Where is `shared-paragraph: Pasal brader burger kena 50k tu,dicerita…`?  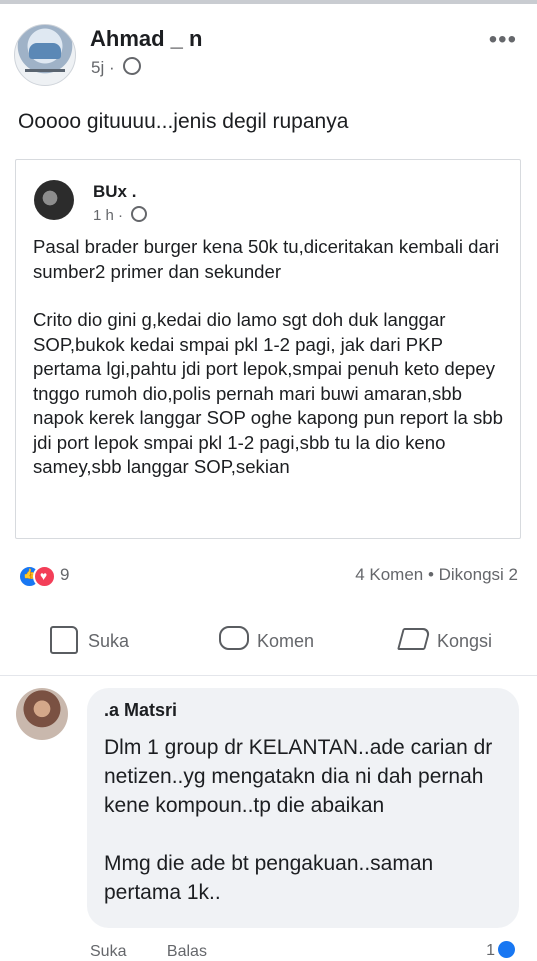
shared-paragraph: Pasal brader burger kena 50k tu,dicerita… is located at coordinates (266, 259).